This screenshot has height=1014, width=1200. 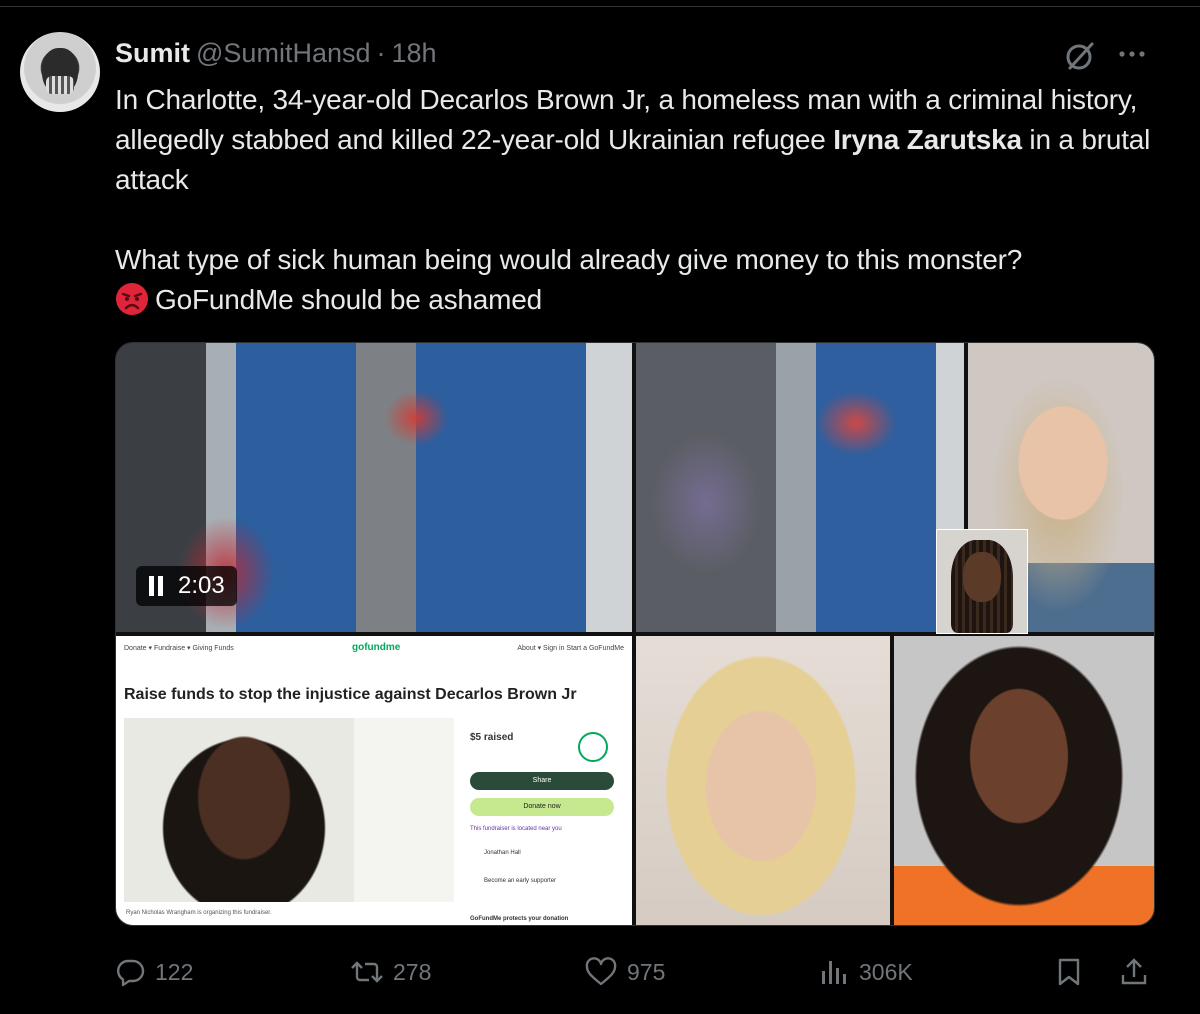 What do you see at coordinates (179, 648) in the screenshot?
I see `gofundme-nav-left: Donate ▾ Fundraise ▾ Giving Funds` at bounding box center [179, 648].